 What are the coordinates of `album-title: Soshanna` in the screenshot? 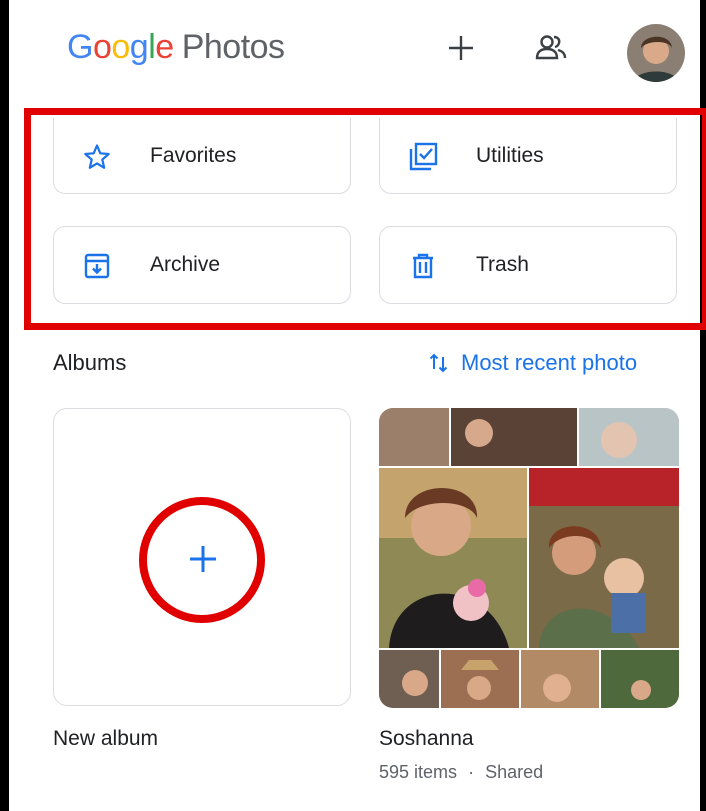 It's located at (426, 739).